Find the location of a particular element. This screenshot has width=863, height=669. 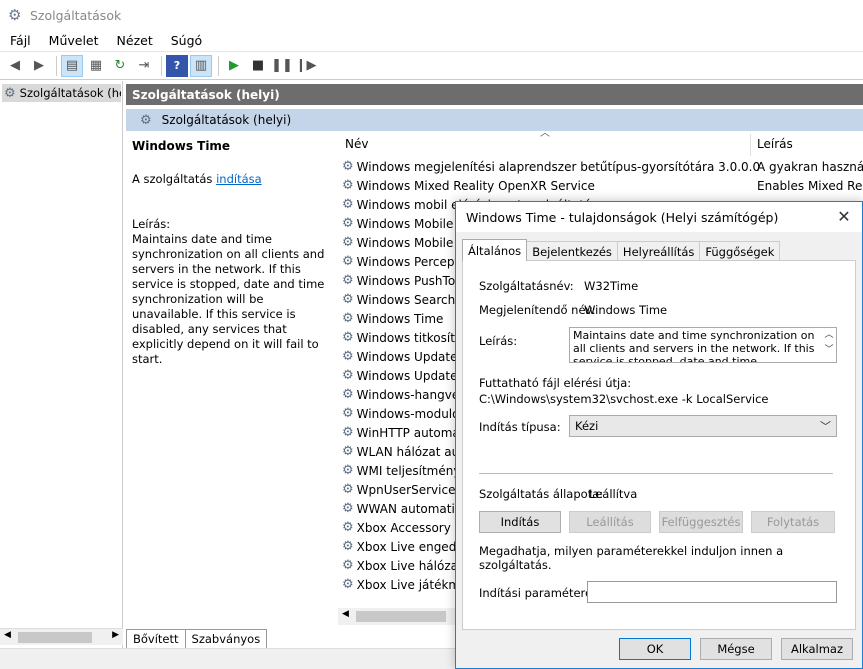

tab-recovery: Helyreállítás is located at coordinates (658, 251).